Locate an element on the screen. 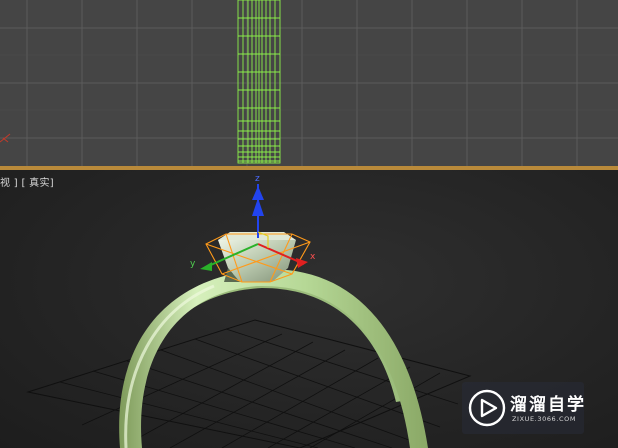 The image size is (618, 448). watermark: 溜溜自学 ZIXUE.3066.COM is located at coordinates (523, 408).